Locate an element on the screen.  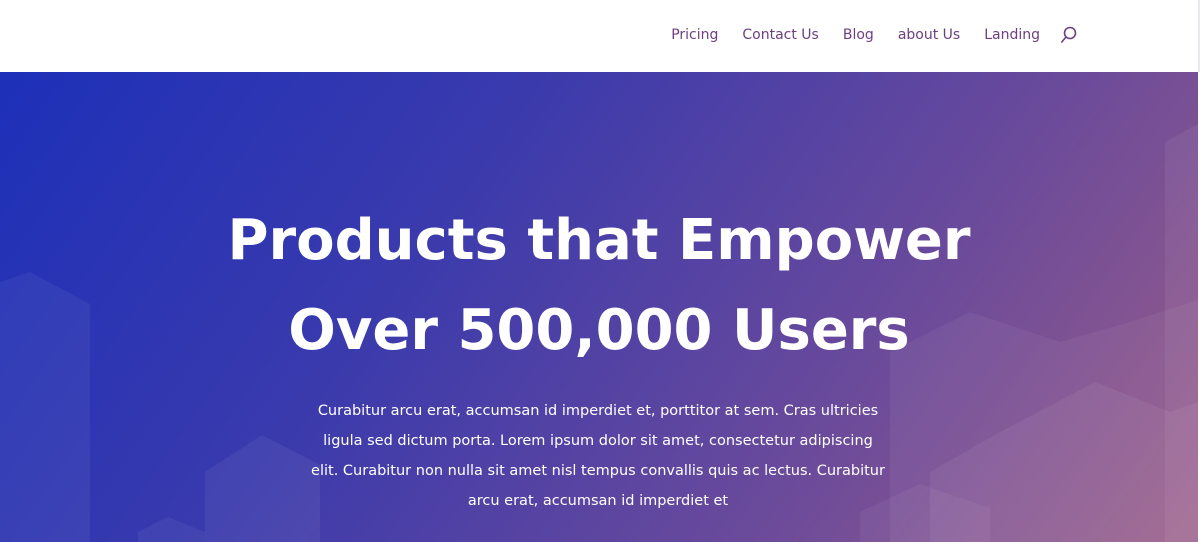
nav-pricing: Pricing is located at coordinates (694, 35).